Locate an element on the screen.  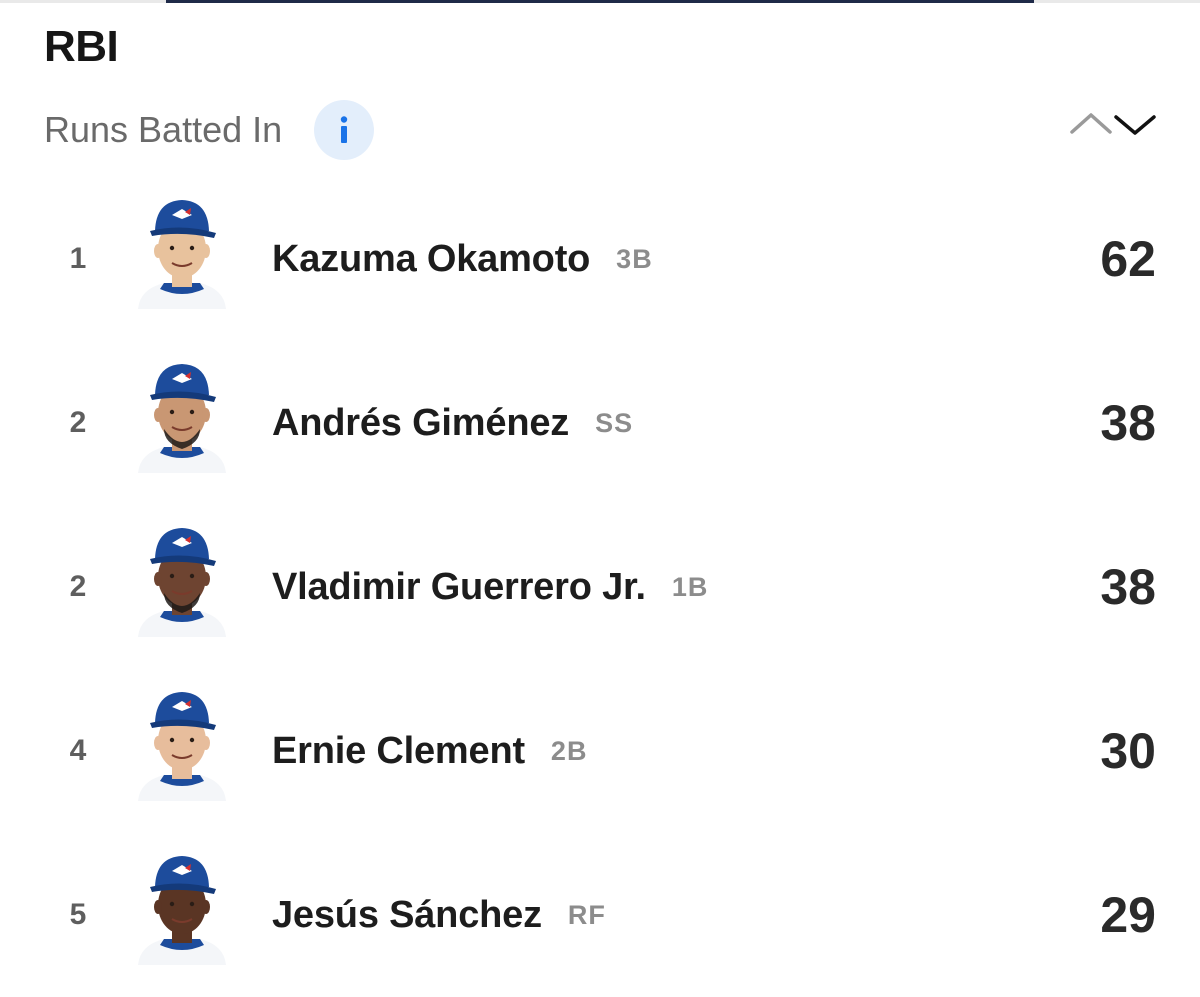
player-position: 1B is located at coordinates (690, 586).